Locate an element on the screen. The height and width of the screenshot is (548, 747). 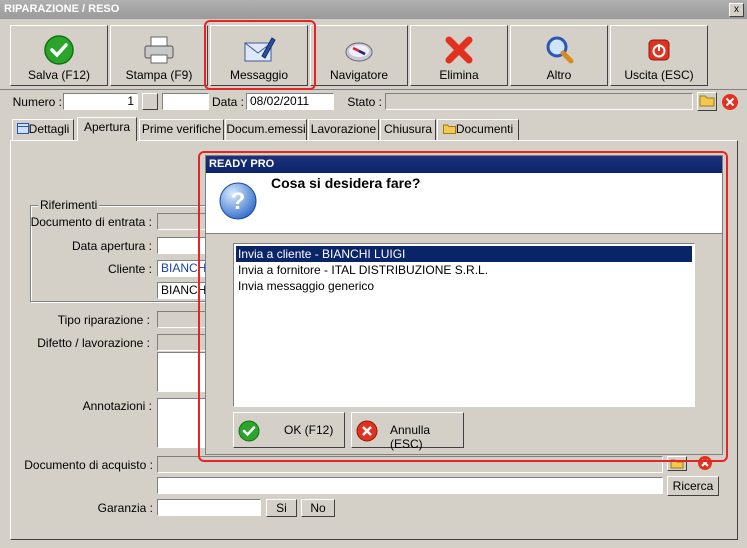
difetto-label: Difetto / lavorazione : is located at coordinates (93, 343).